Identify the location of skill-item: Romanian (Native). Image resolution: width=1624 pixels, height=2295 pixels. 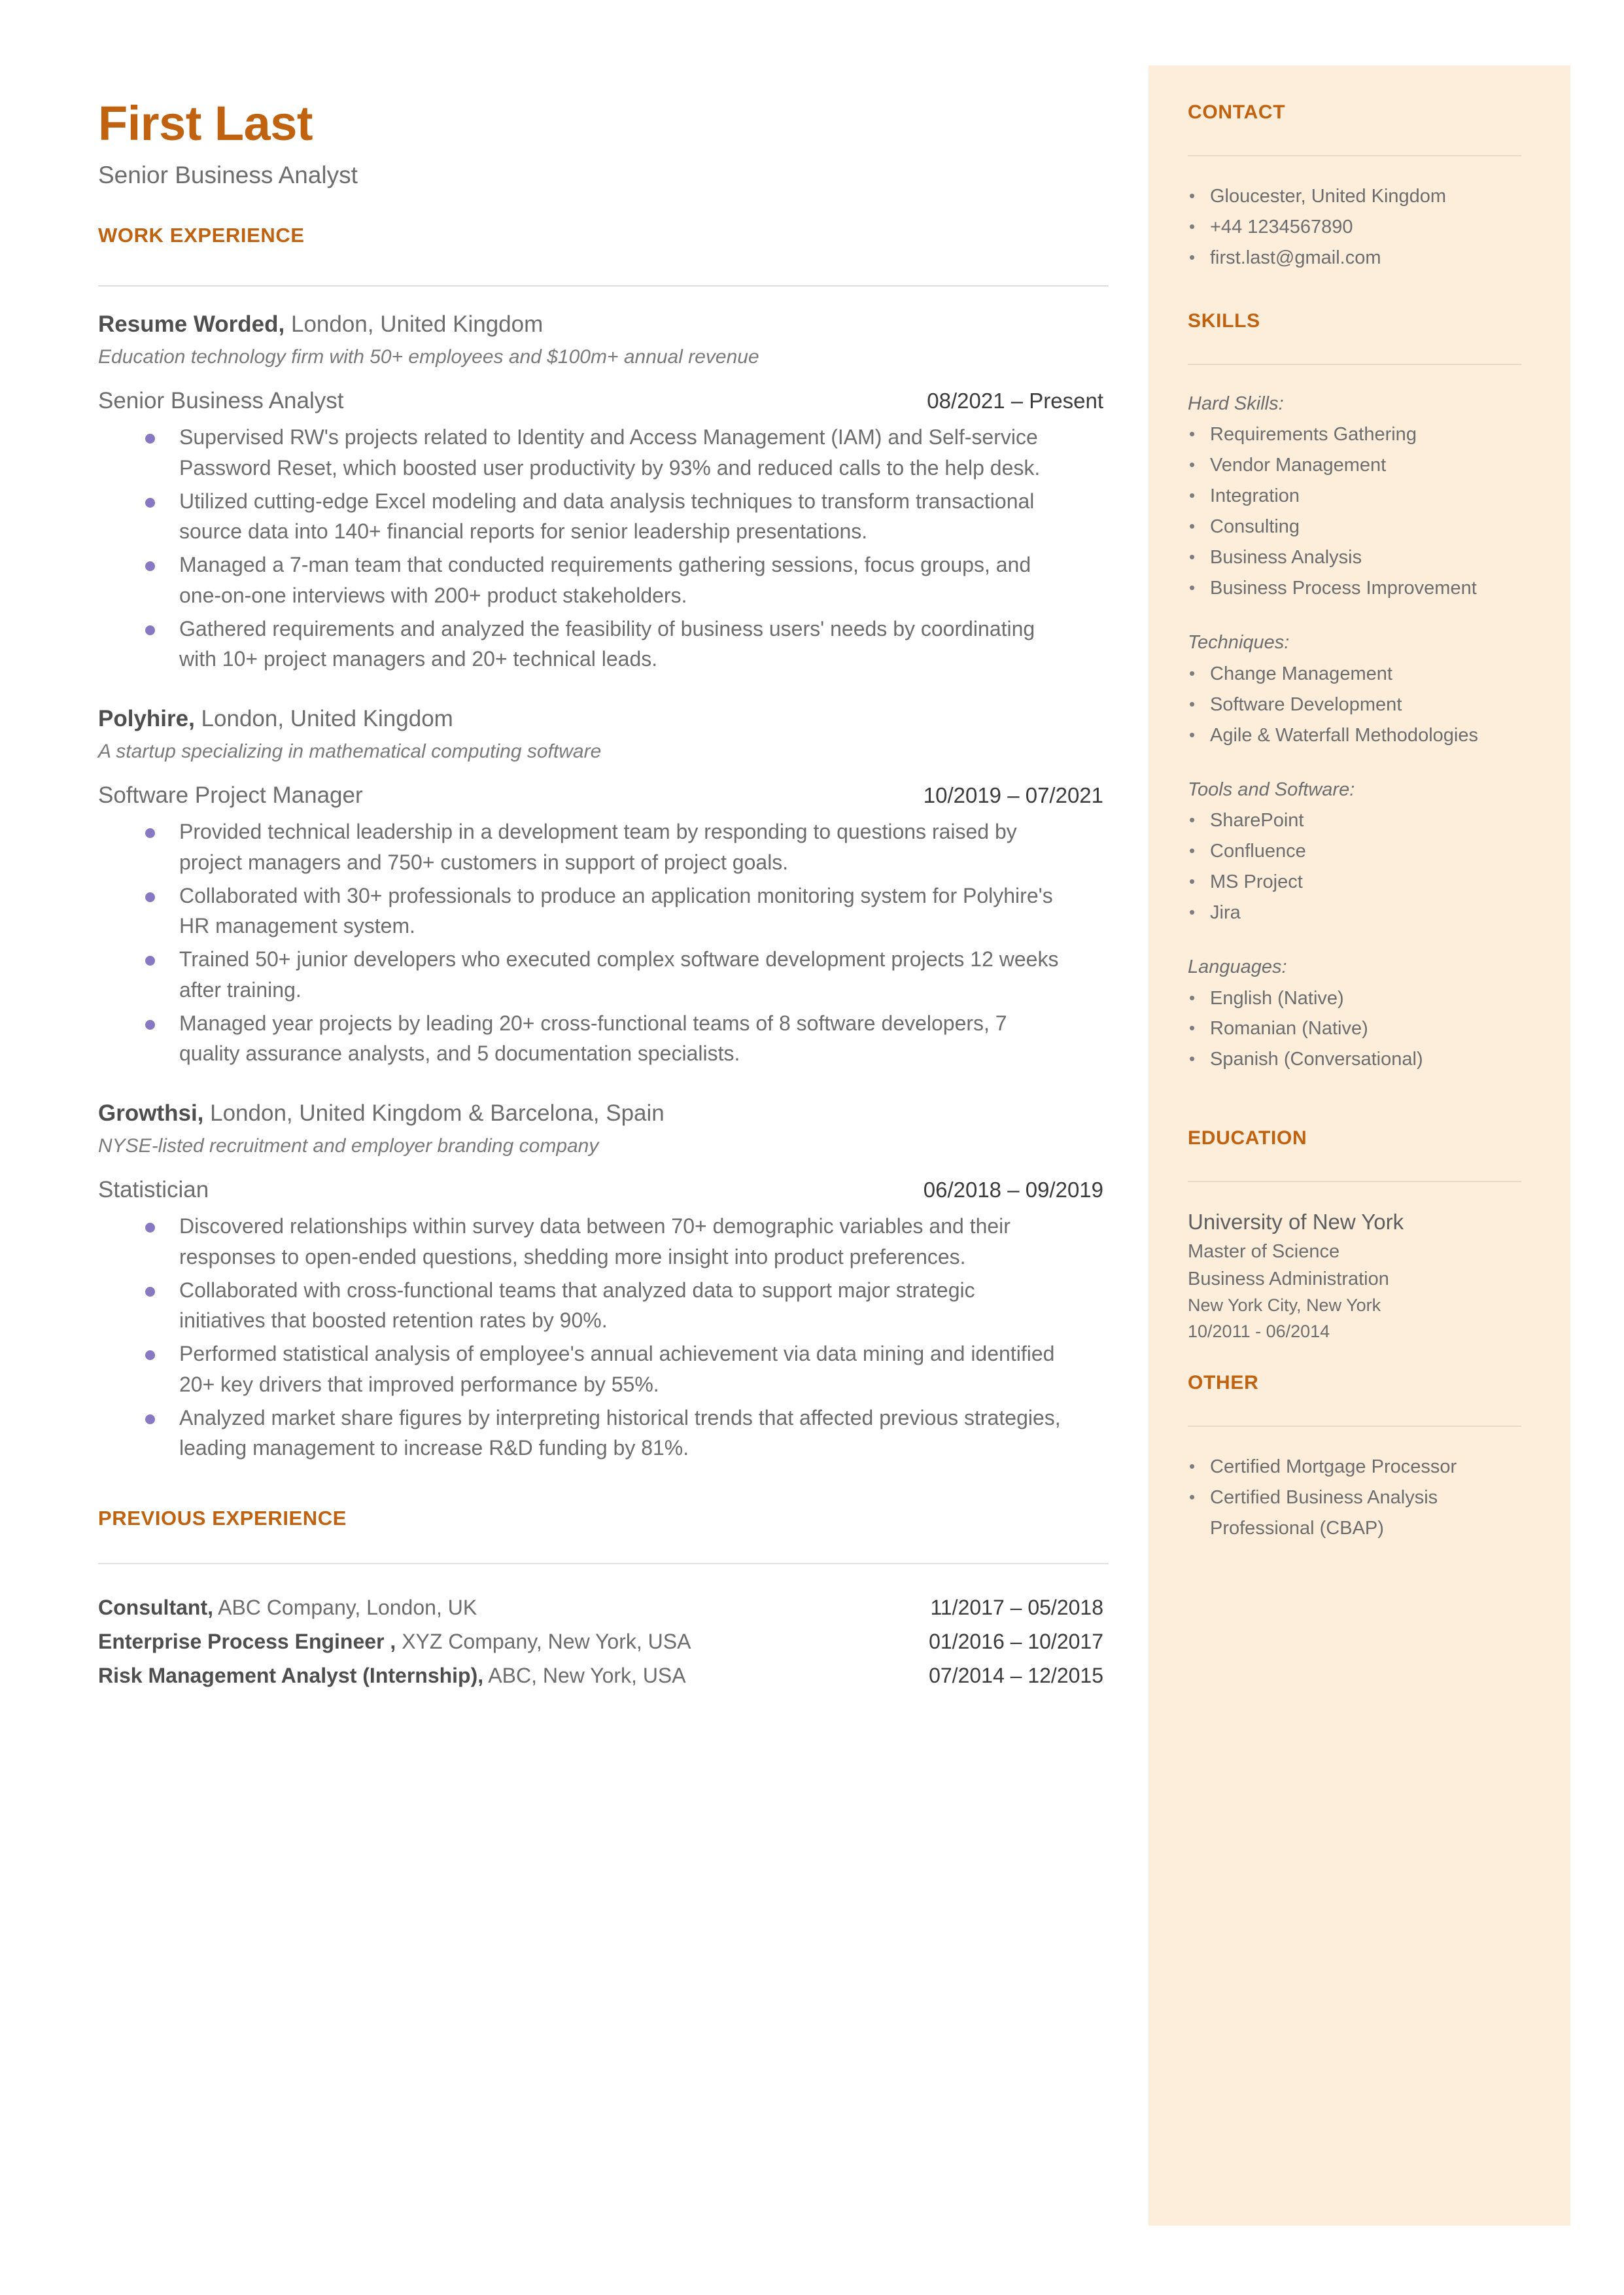
(1354, 1028).